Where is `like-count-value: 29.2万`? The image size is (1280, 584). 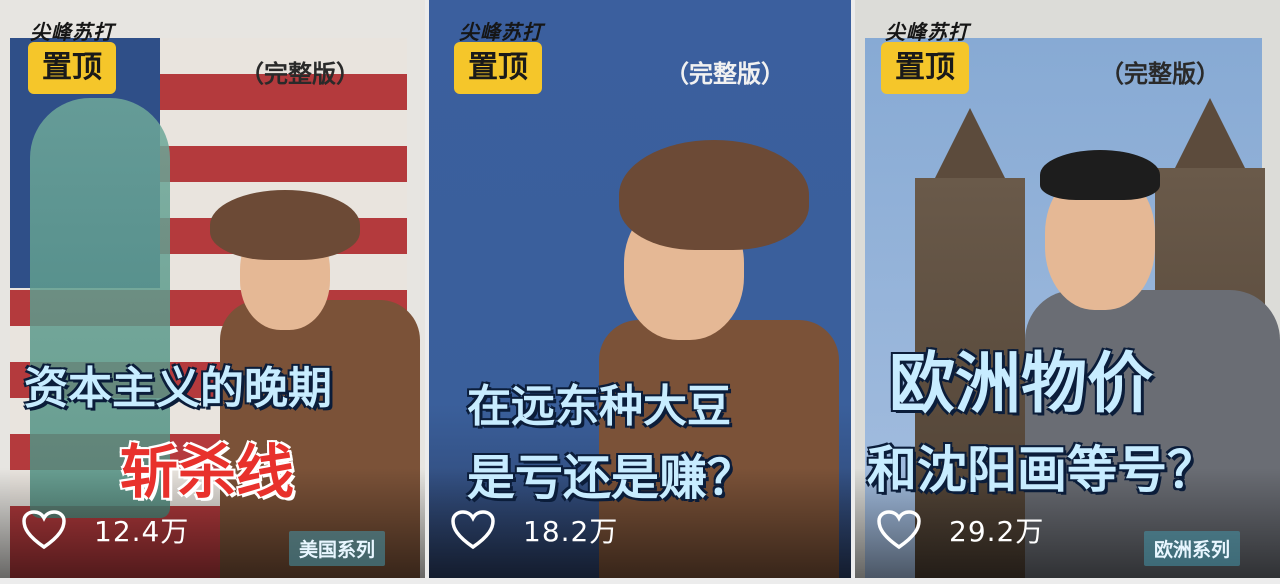 like-count-value: 29.2万 is located at coordinates (997, 531).